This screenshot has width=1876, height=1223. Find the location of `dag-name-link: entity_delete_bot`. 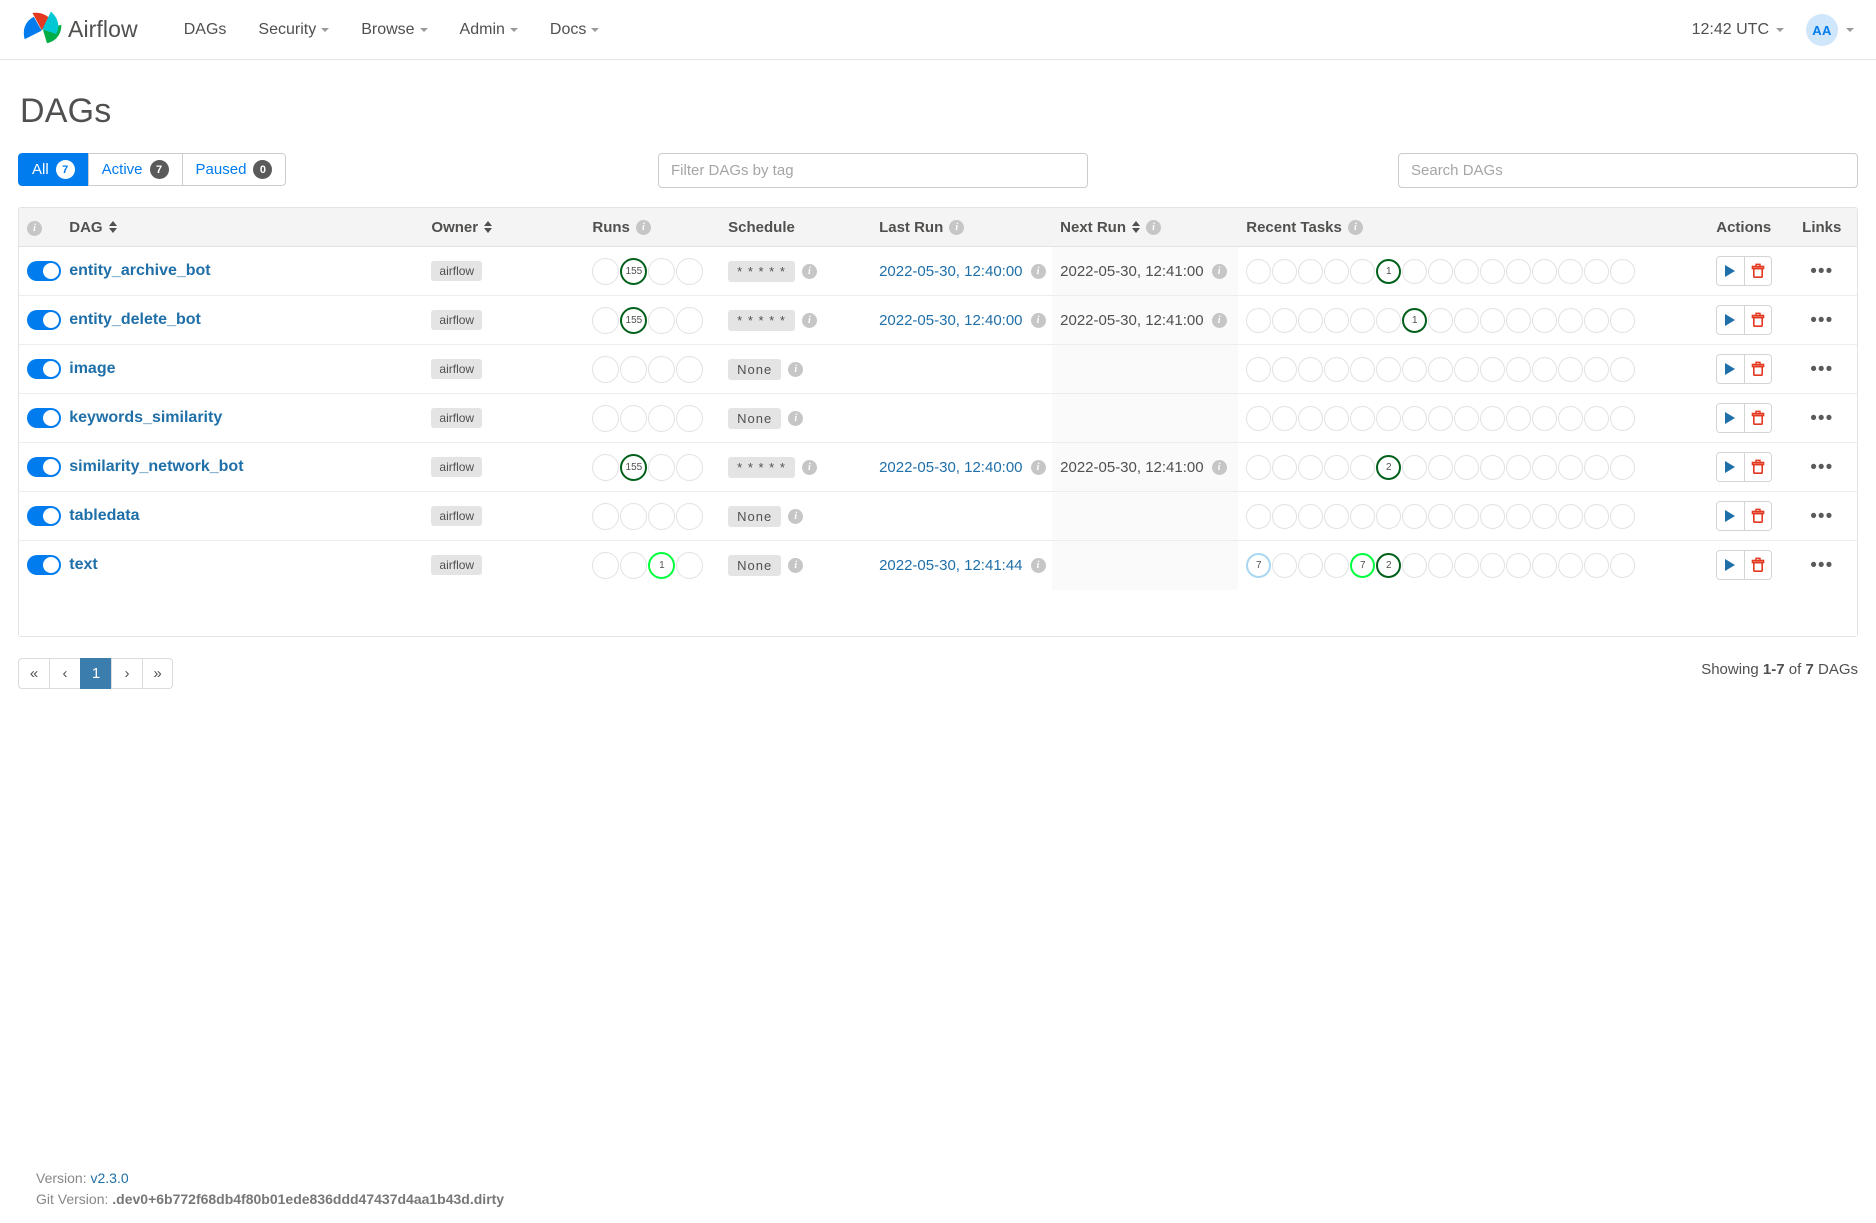

dag-name-link: entity_delete_bot is located at coordinates (135, 319).